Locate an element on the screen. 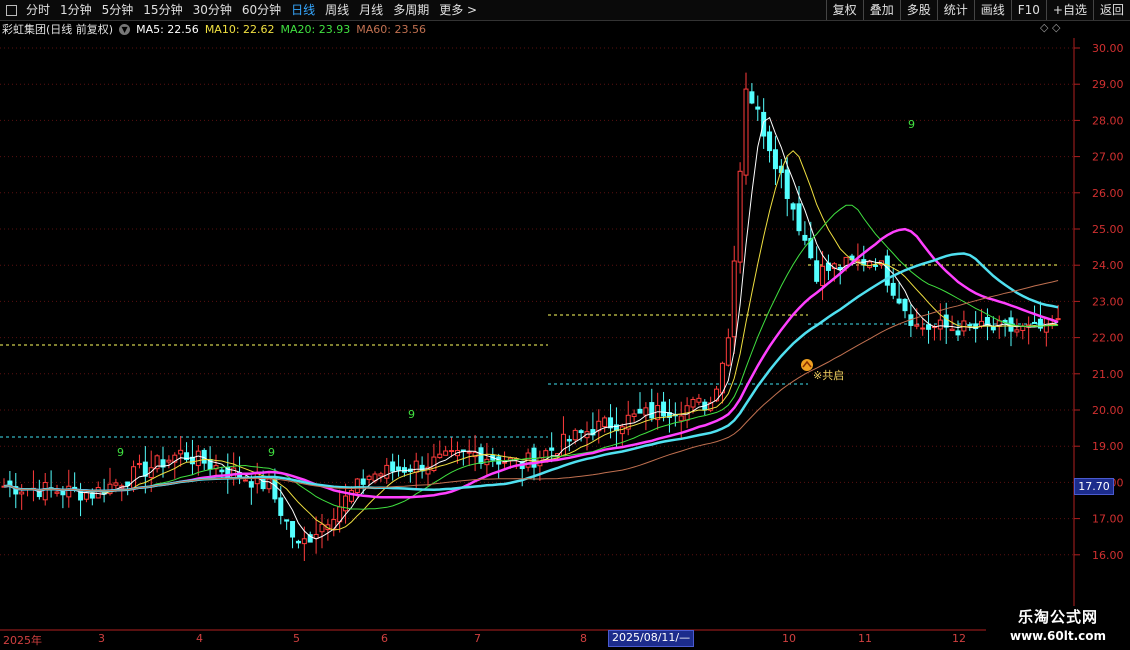 The width and height of the screenshot is (1130, 650). toolbar-button-2: 多股 is located at coordinates (918, 10).